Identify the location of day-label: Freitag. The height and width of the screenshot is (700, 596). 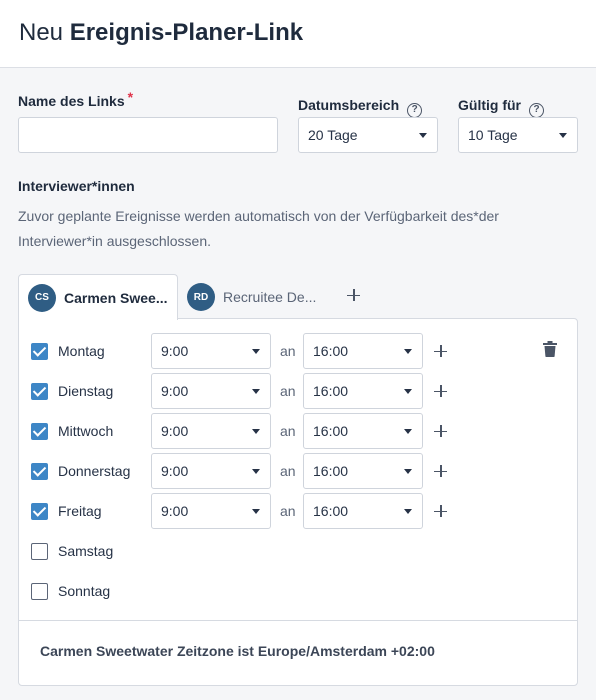
(80, 511).